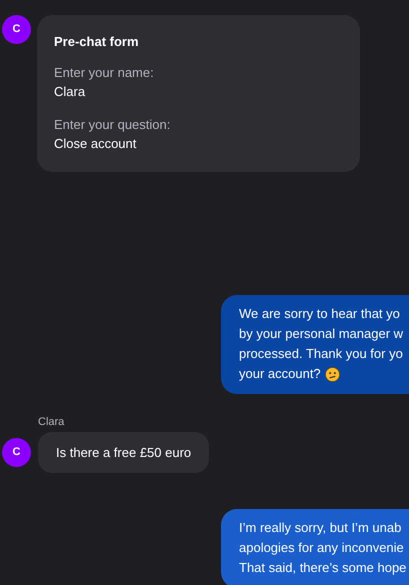 This screenshot has width=409, height=585. I want to click on field-value: Clara, so click(70, 92).